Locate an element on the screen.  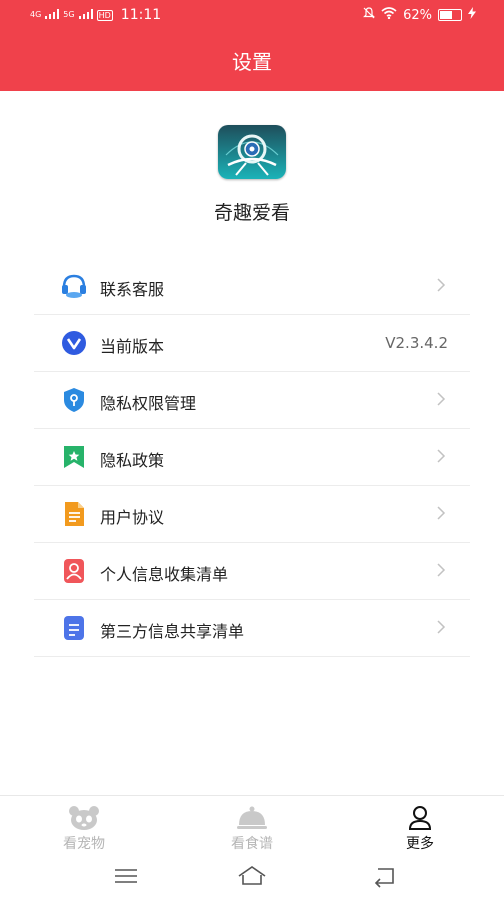
battery-percent: 62% is located at coordinates (417, 15).